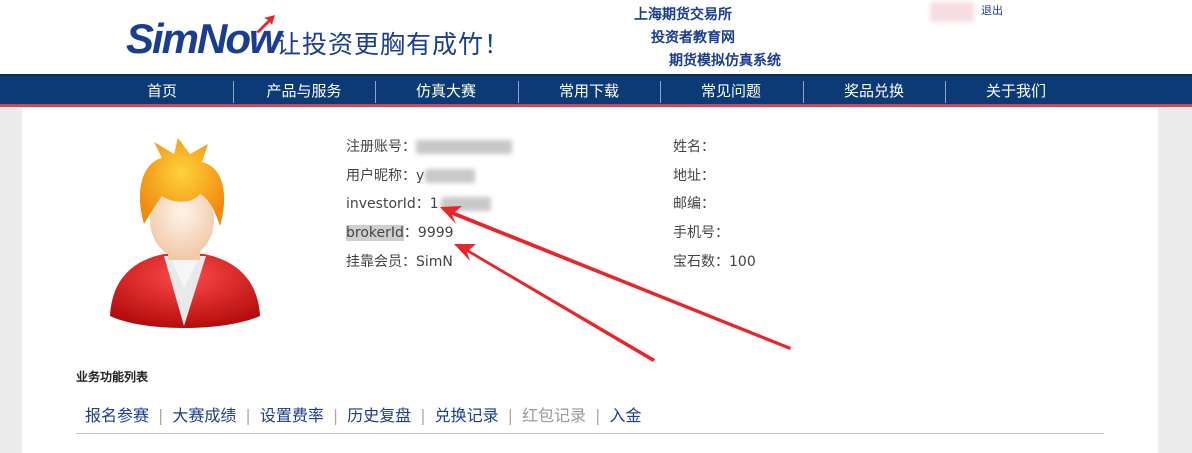 The width and height of the screenshot is (1192, 453). I want to click on field-postcode: 邮编：, so click(694, 204).